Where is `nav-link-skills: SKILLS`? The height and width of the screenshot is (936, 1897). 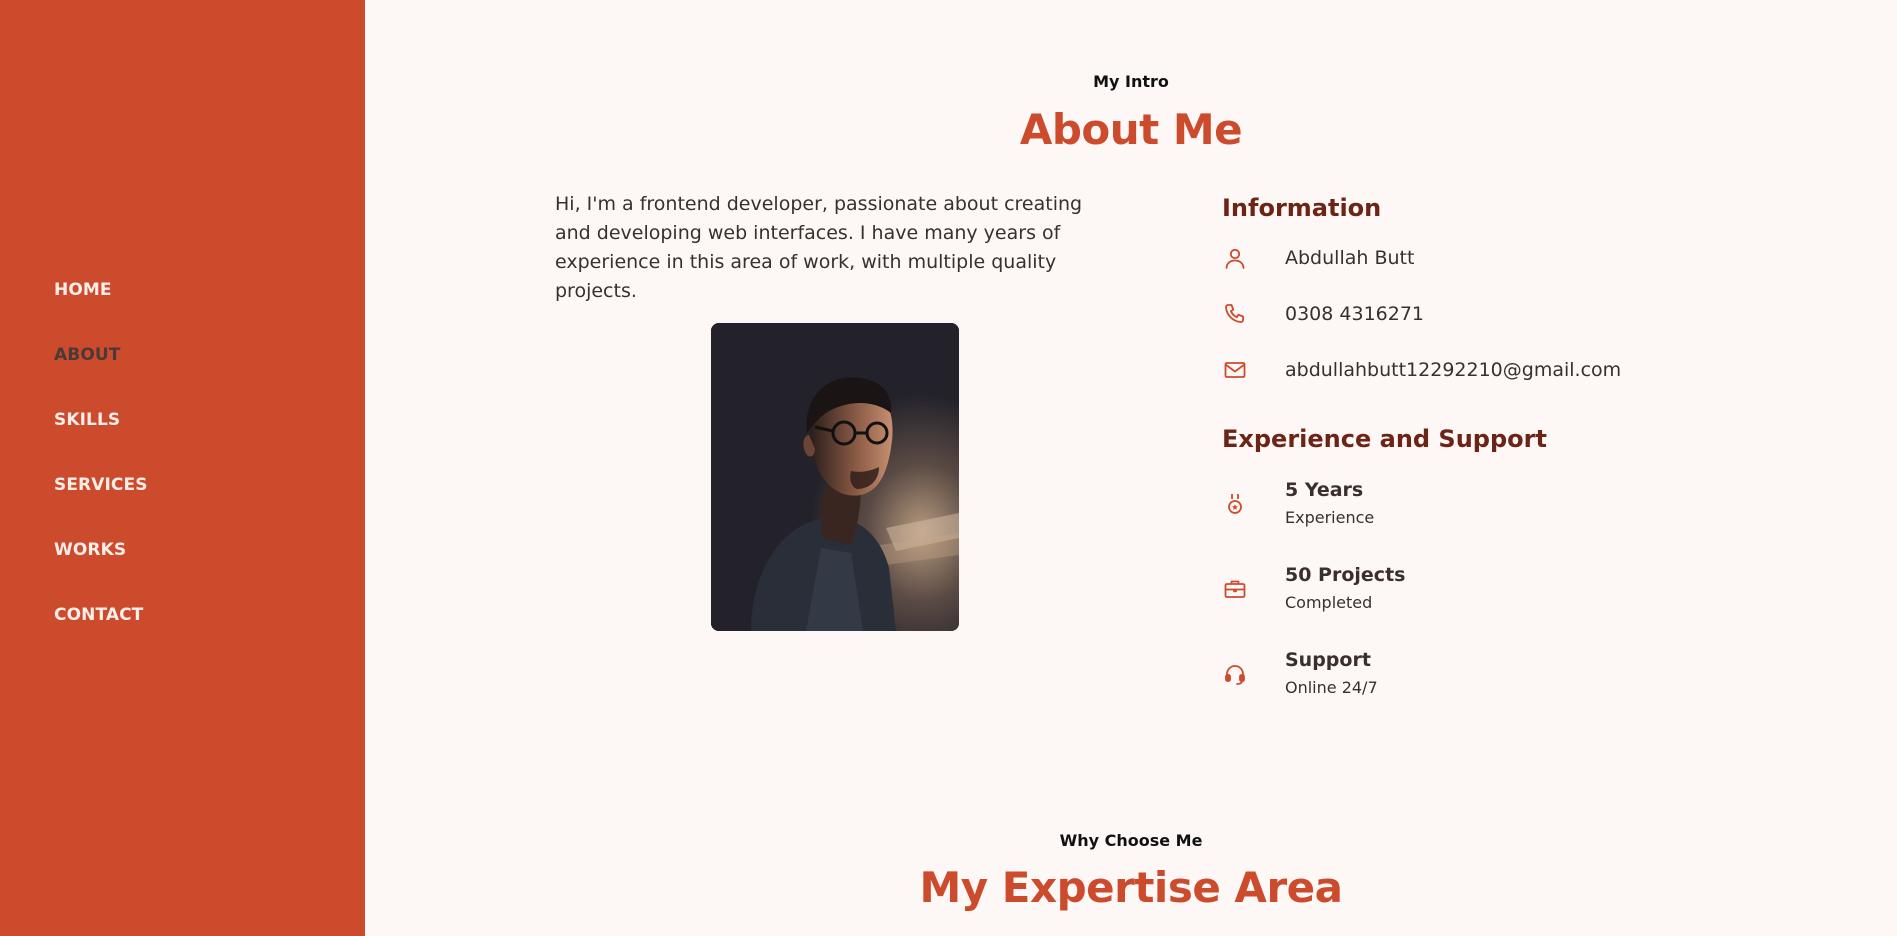 nav-link-skills: SKILLS is located at coordinates (87, 418).